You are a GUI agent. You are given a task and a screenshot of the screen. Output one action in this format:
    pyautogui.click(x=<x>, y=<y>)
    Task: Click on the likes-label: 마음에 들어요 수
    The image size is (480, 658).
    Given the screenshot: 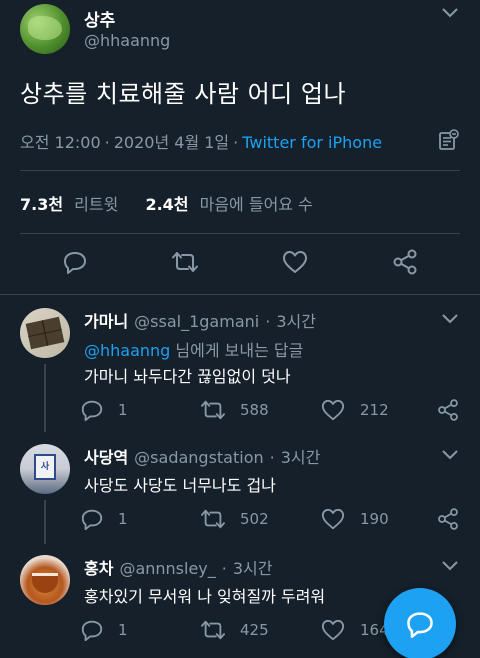 What is the action you would take?
    pyautogui.click(x=256, y=204)
    